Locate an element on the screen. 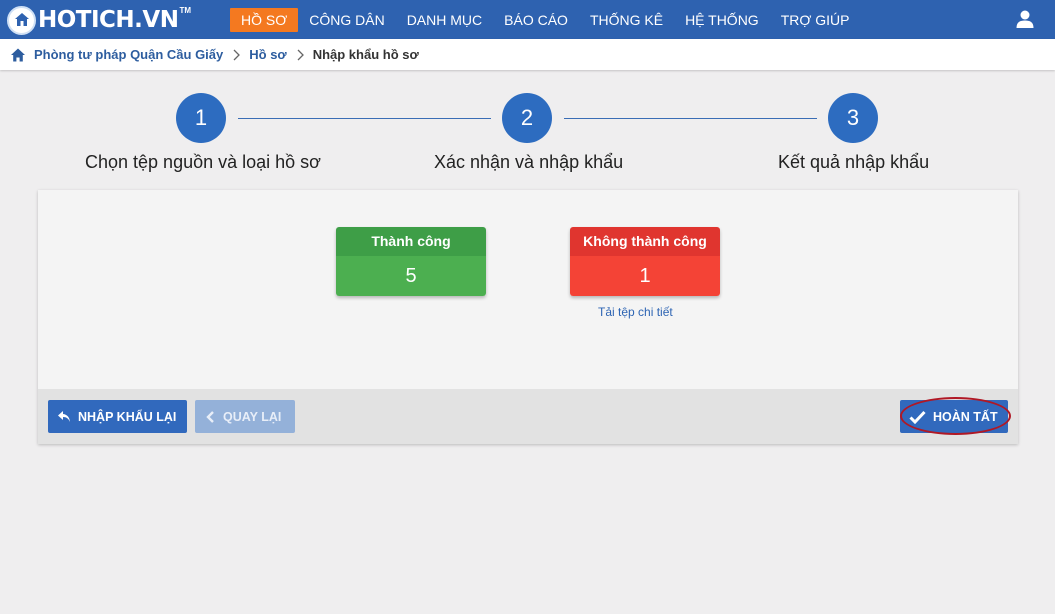 This screenshot has height=614, width=1055. brand-logo: HOTICH.VN TM is located at coordinates (99, 20).